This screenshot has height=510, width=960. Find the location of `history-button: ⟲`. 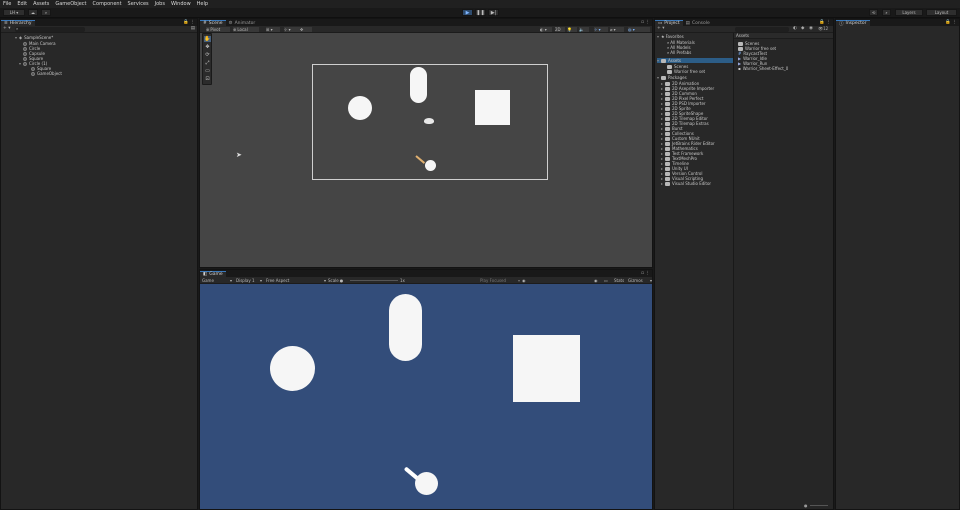

history-button: ⟲ is located at coordinates (873, 12).